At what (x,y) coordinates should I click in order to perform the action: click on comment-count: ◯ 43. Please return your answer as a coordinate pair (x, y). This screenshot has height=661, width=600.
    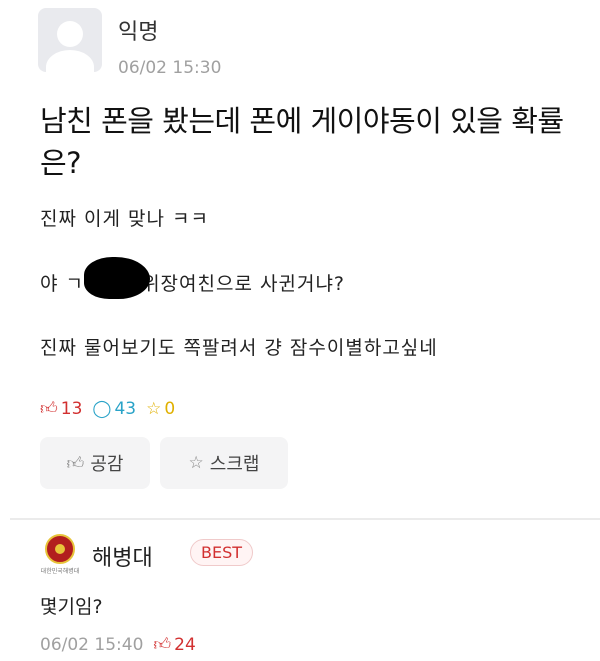
    Looking at the image, I should click on (114, 408).